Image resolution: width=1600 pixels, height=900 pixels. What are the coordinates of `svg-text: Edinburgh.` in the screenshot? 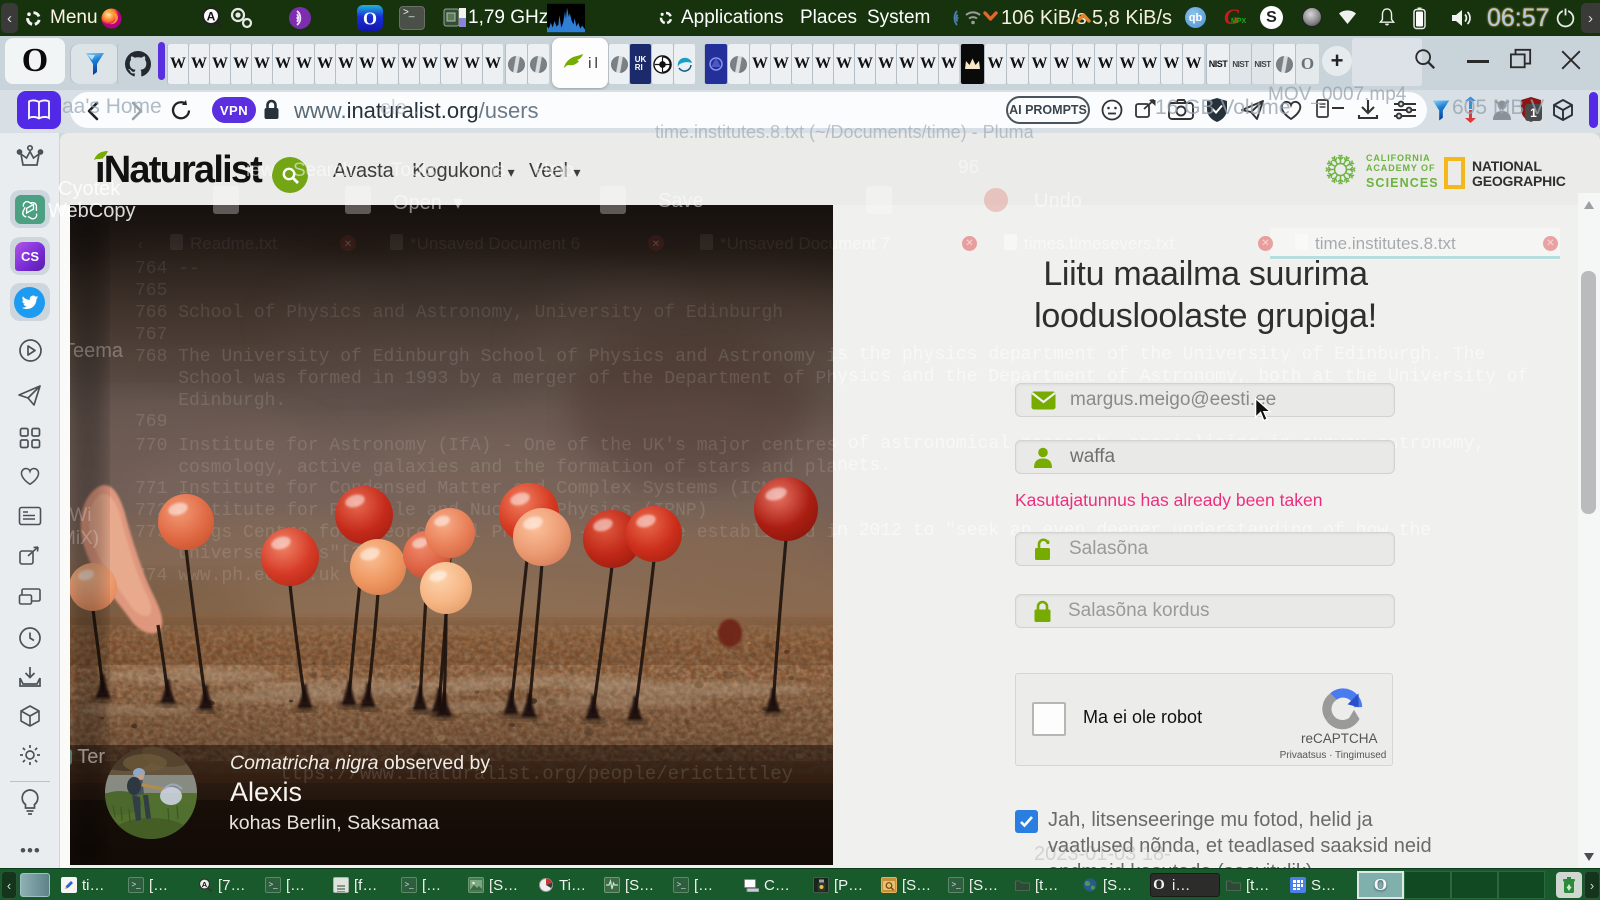 It's located at (210, 401).